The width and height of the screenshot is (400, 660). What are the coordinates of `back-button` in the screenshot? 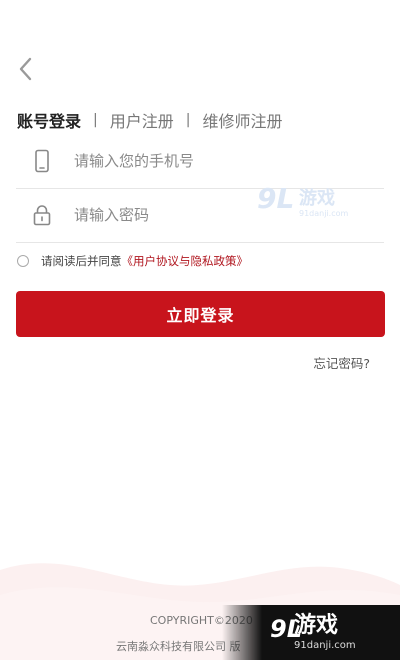 It's located at (28, 69).